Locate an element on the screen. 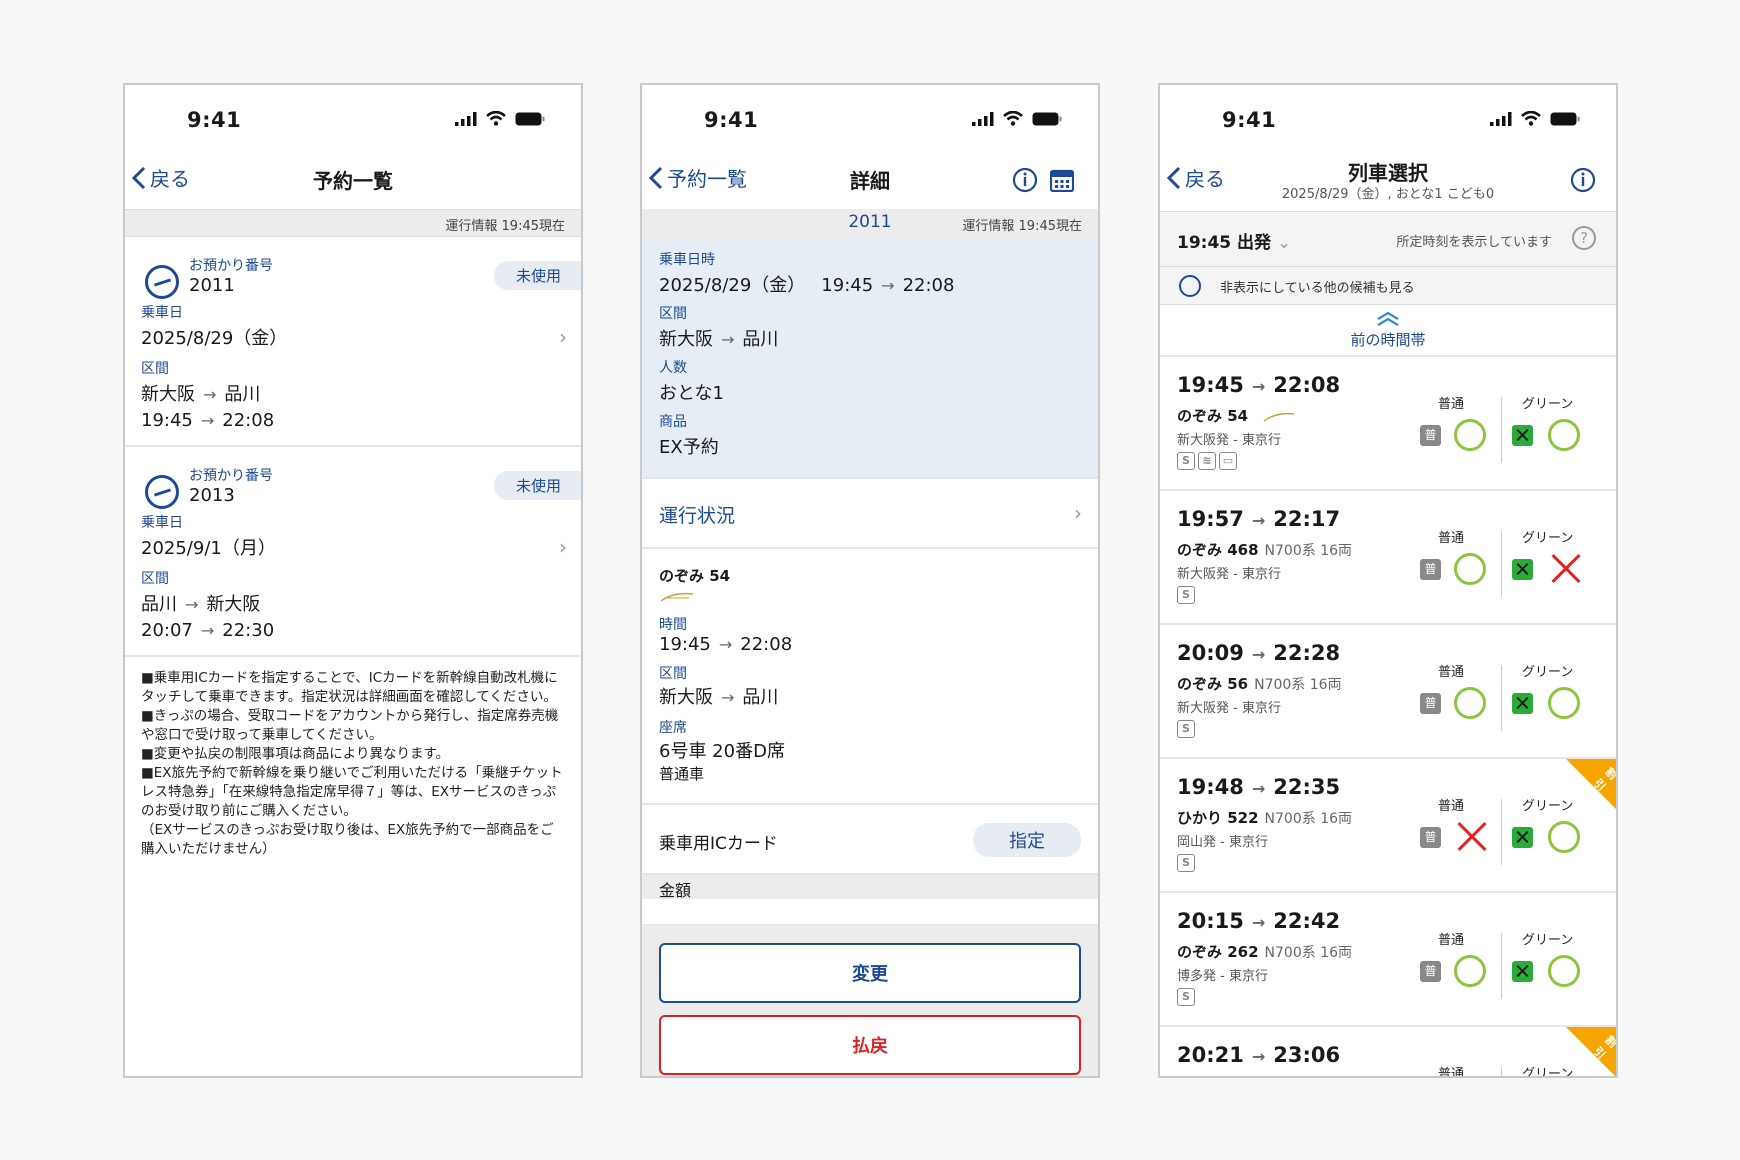 The image size is (1740, 1160). unavailable-icon is located at coordinates (1472, 837).